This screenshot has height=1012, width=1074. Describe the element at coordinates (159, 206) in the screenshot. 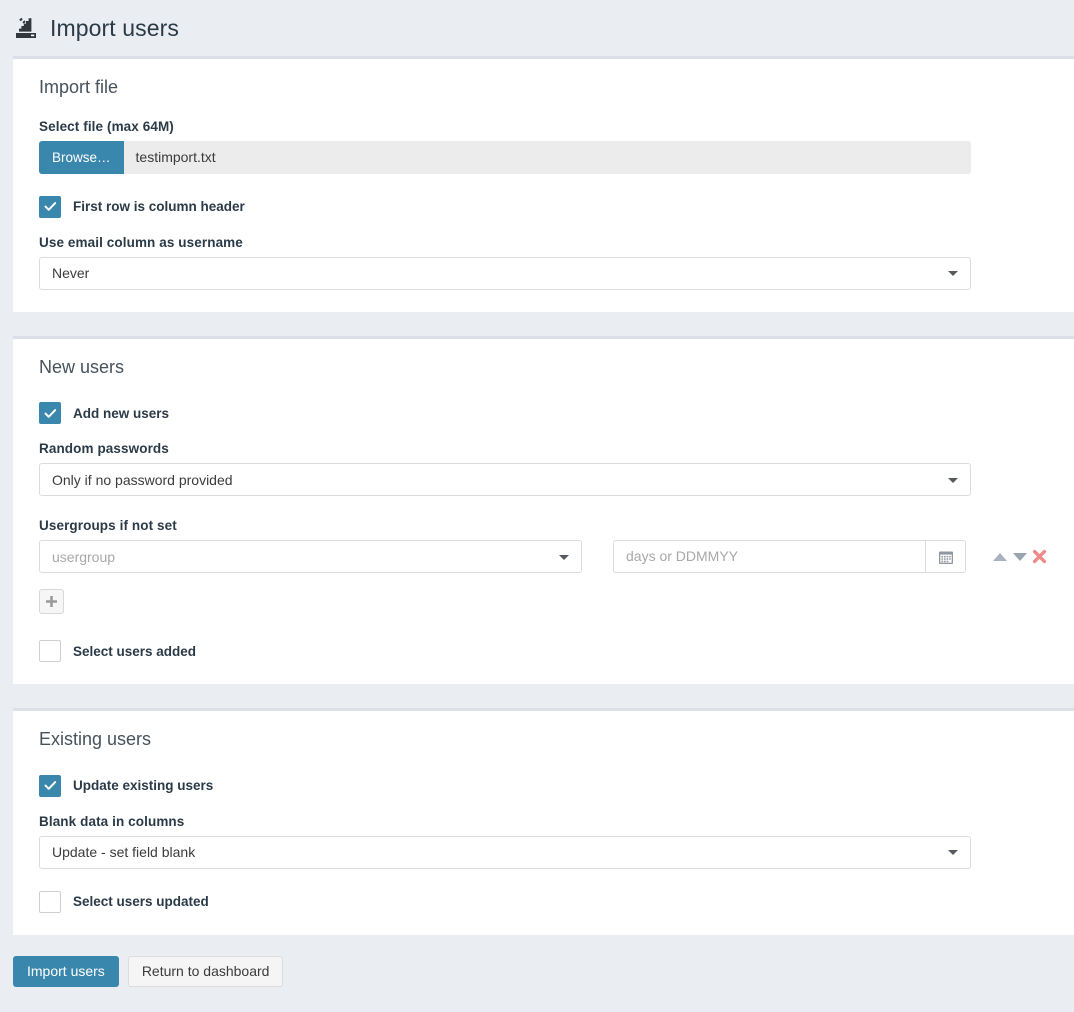

I see `first-row-header-label: First row is column header` at that location.